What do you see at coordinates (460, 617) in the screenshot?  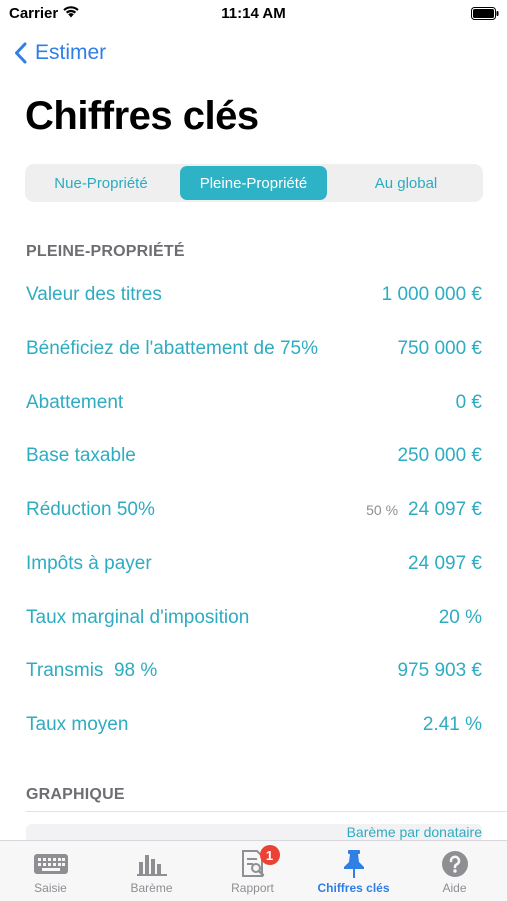 I see `row-value: 20 %` at bounding box center [460, 617].